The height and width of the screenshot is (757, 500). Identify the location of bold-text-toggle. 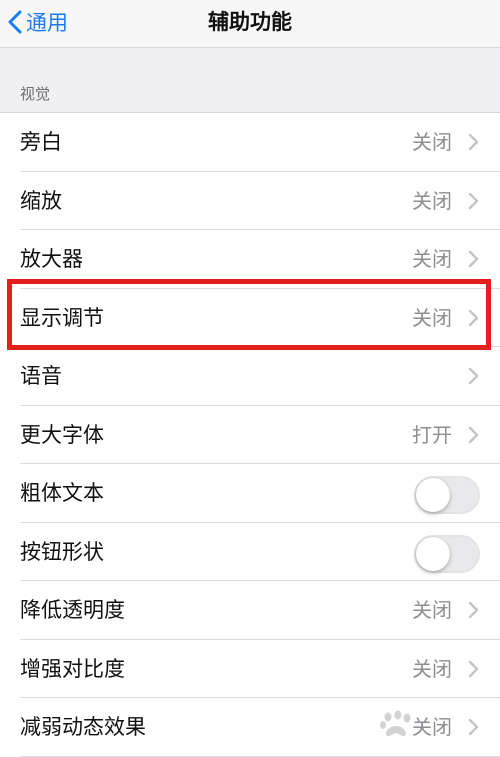
(447, 495).